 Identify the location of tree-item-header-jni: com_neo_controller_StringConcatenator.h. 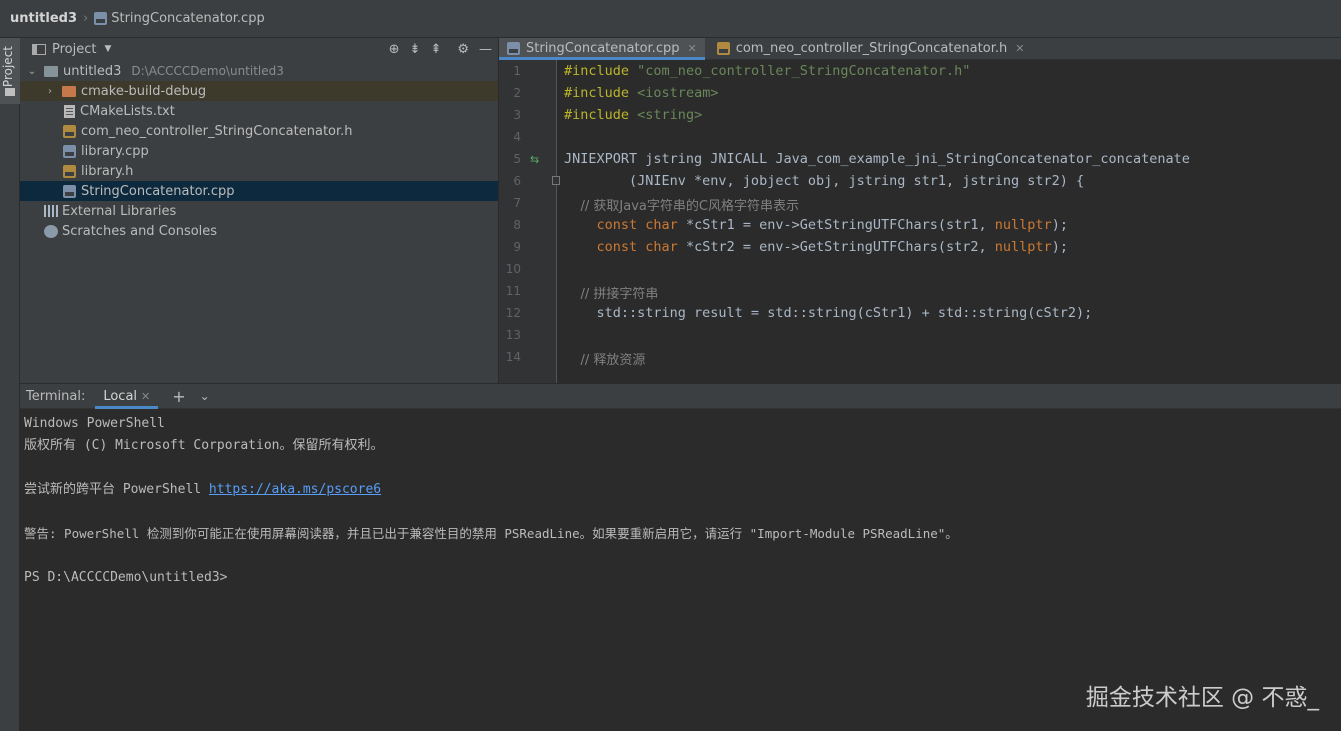
(259, 131).